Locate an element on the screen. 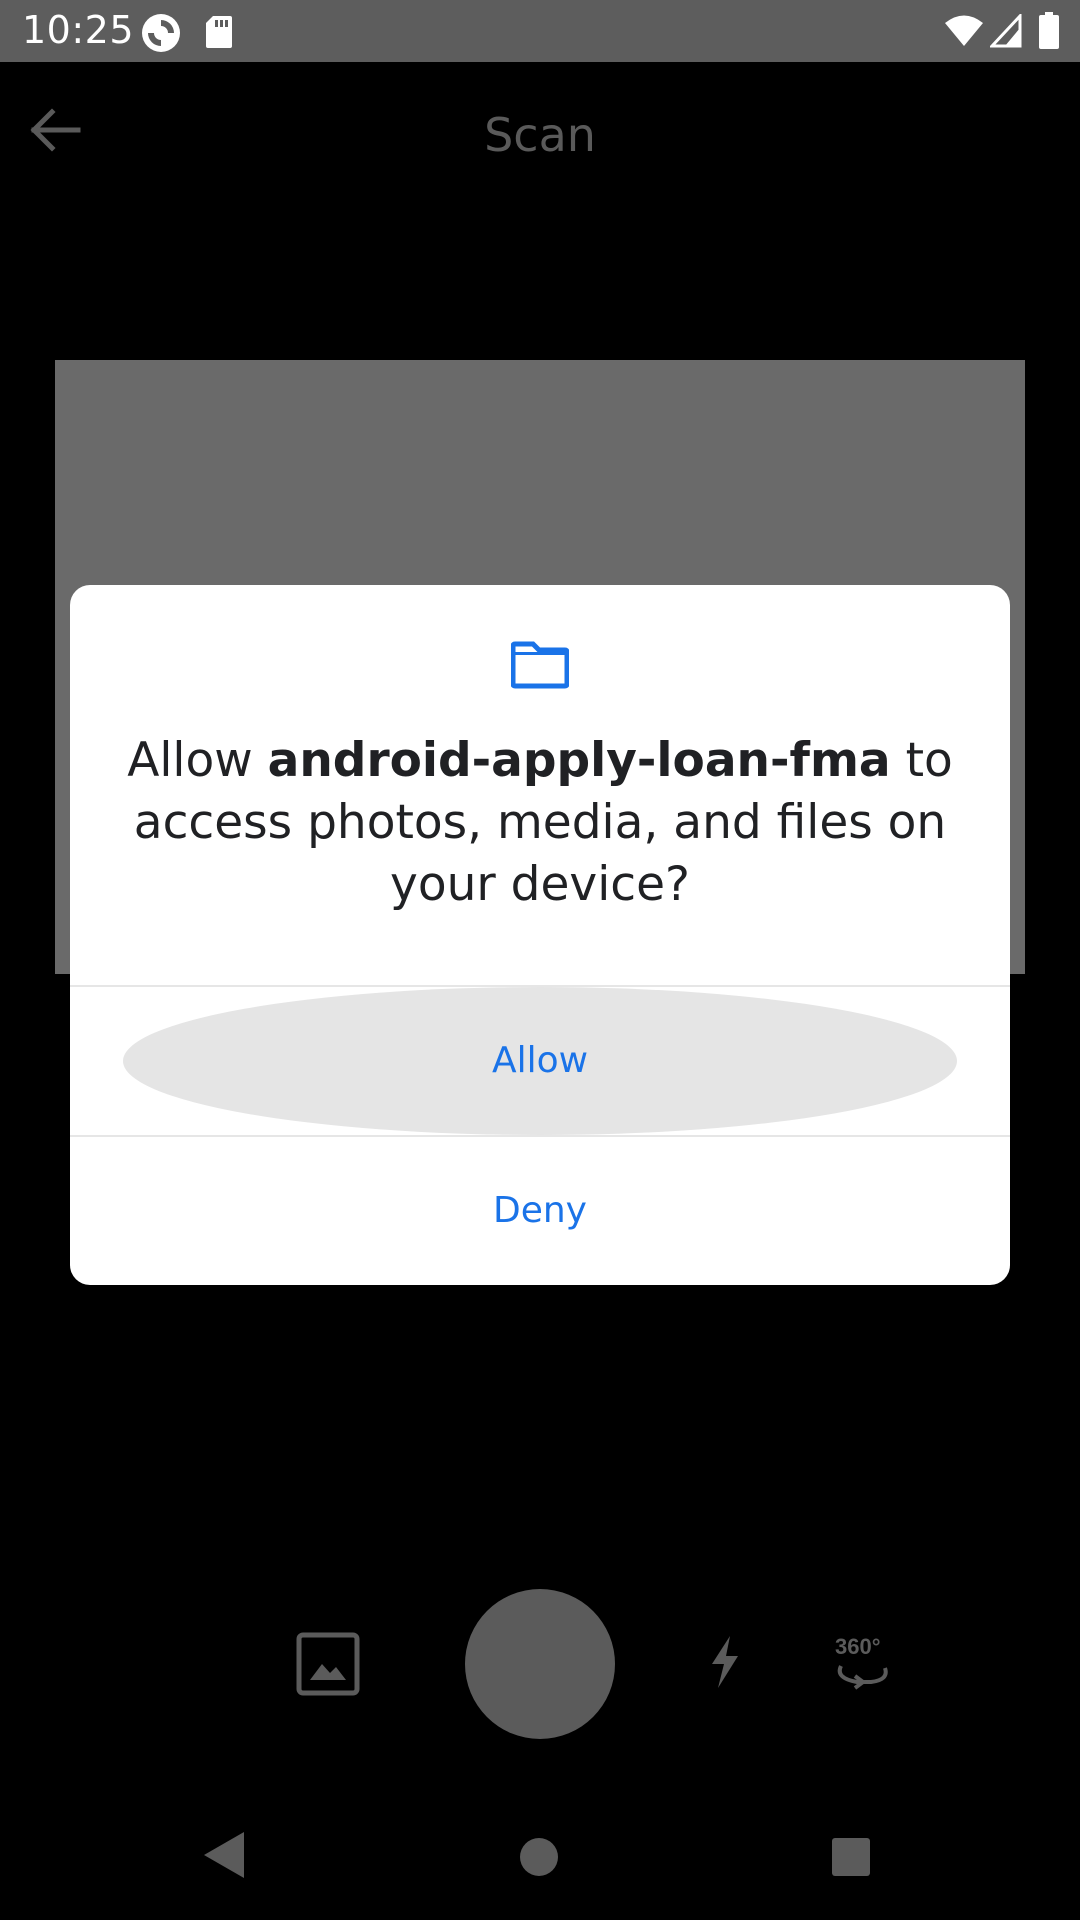 The width and height of the screenshot is (1080, 1920). flash-button is located at coordinates (724, 1662).